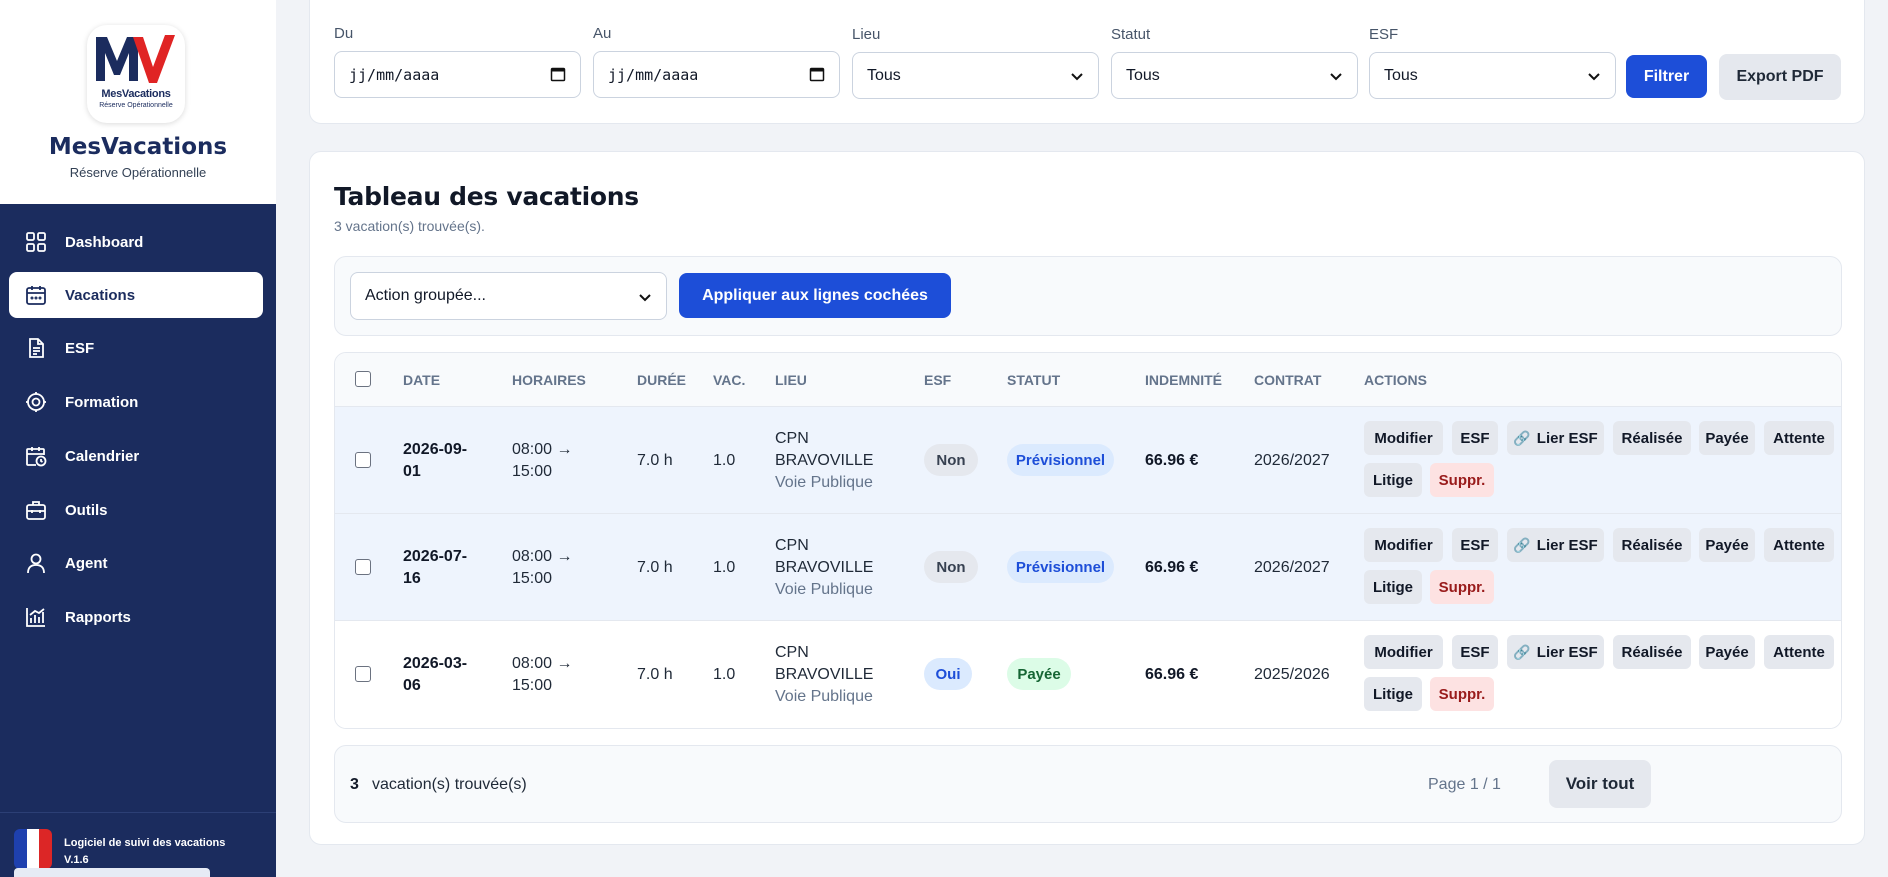 This screenshot has height=877, width=1888. I want to click on row-date: 2026-07- 16, so click(435, 567).